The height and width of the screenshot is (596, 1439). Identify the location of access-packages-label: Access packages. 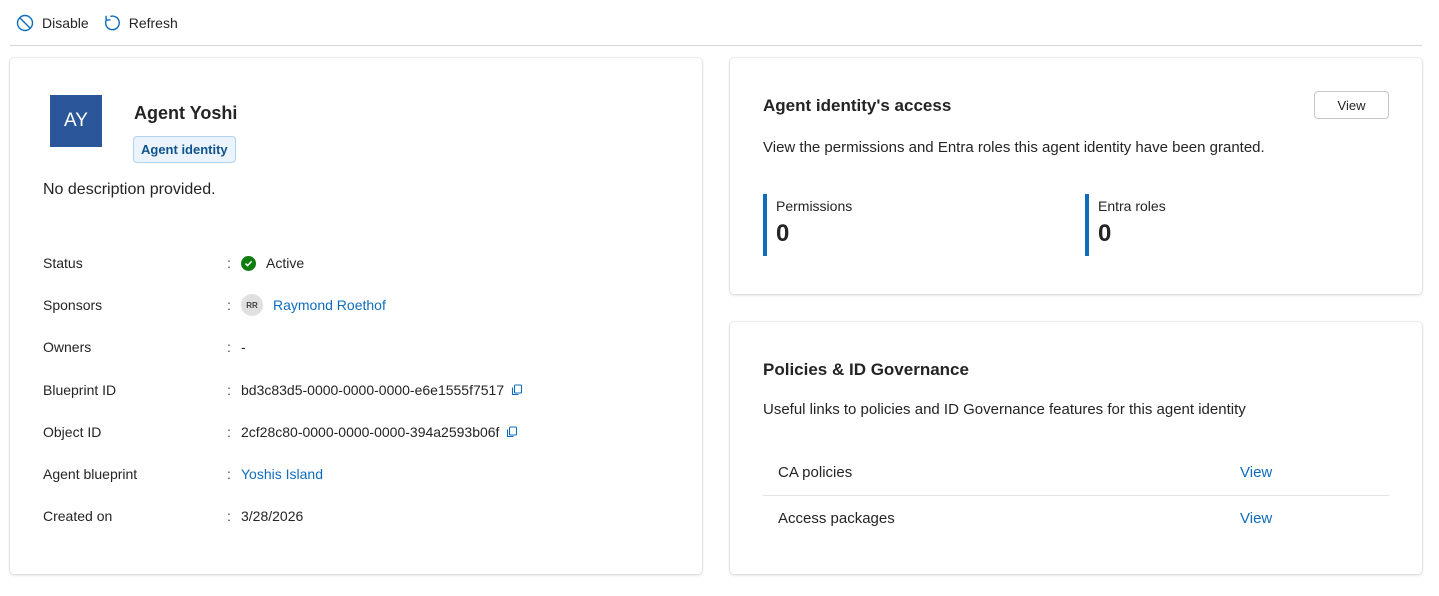
(836, 518).